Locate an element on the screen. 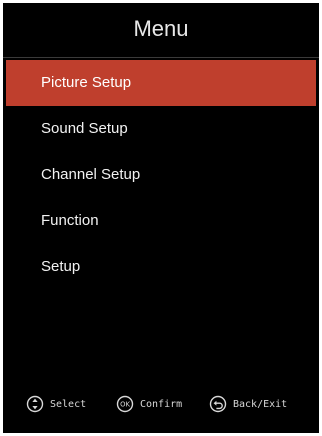 This screenshot has height=436, width=322. hint-confirm-label: Confirm is located at coordinates (161, 404).